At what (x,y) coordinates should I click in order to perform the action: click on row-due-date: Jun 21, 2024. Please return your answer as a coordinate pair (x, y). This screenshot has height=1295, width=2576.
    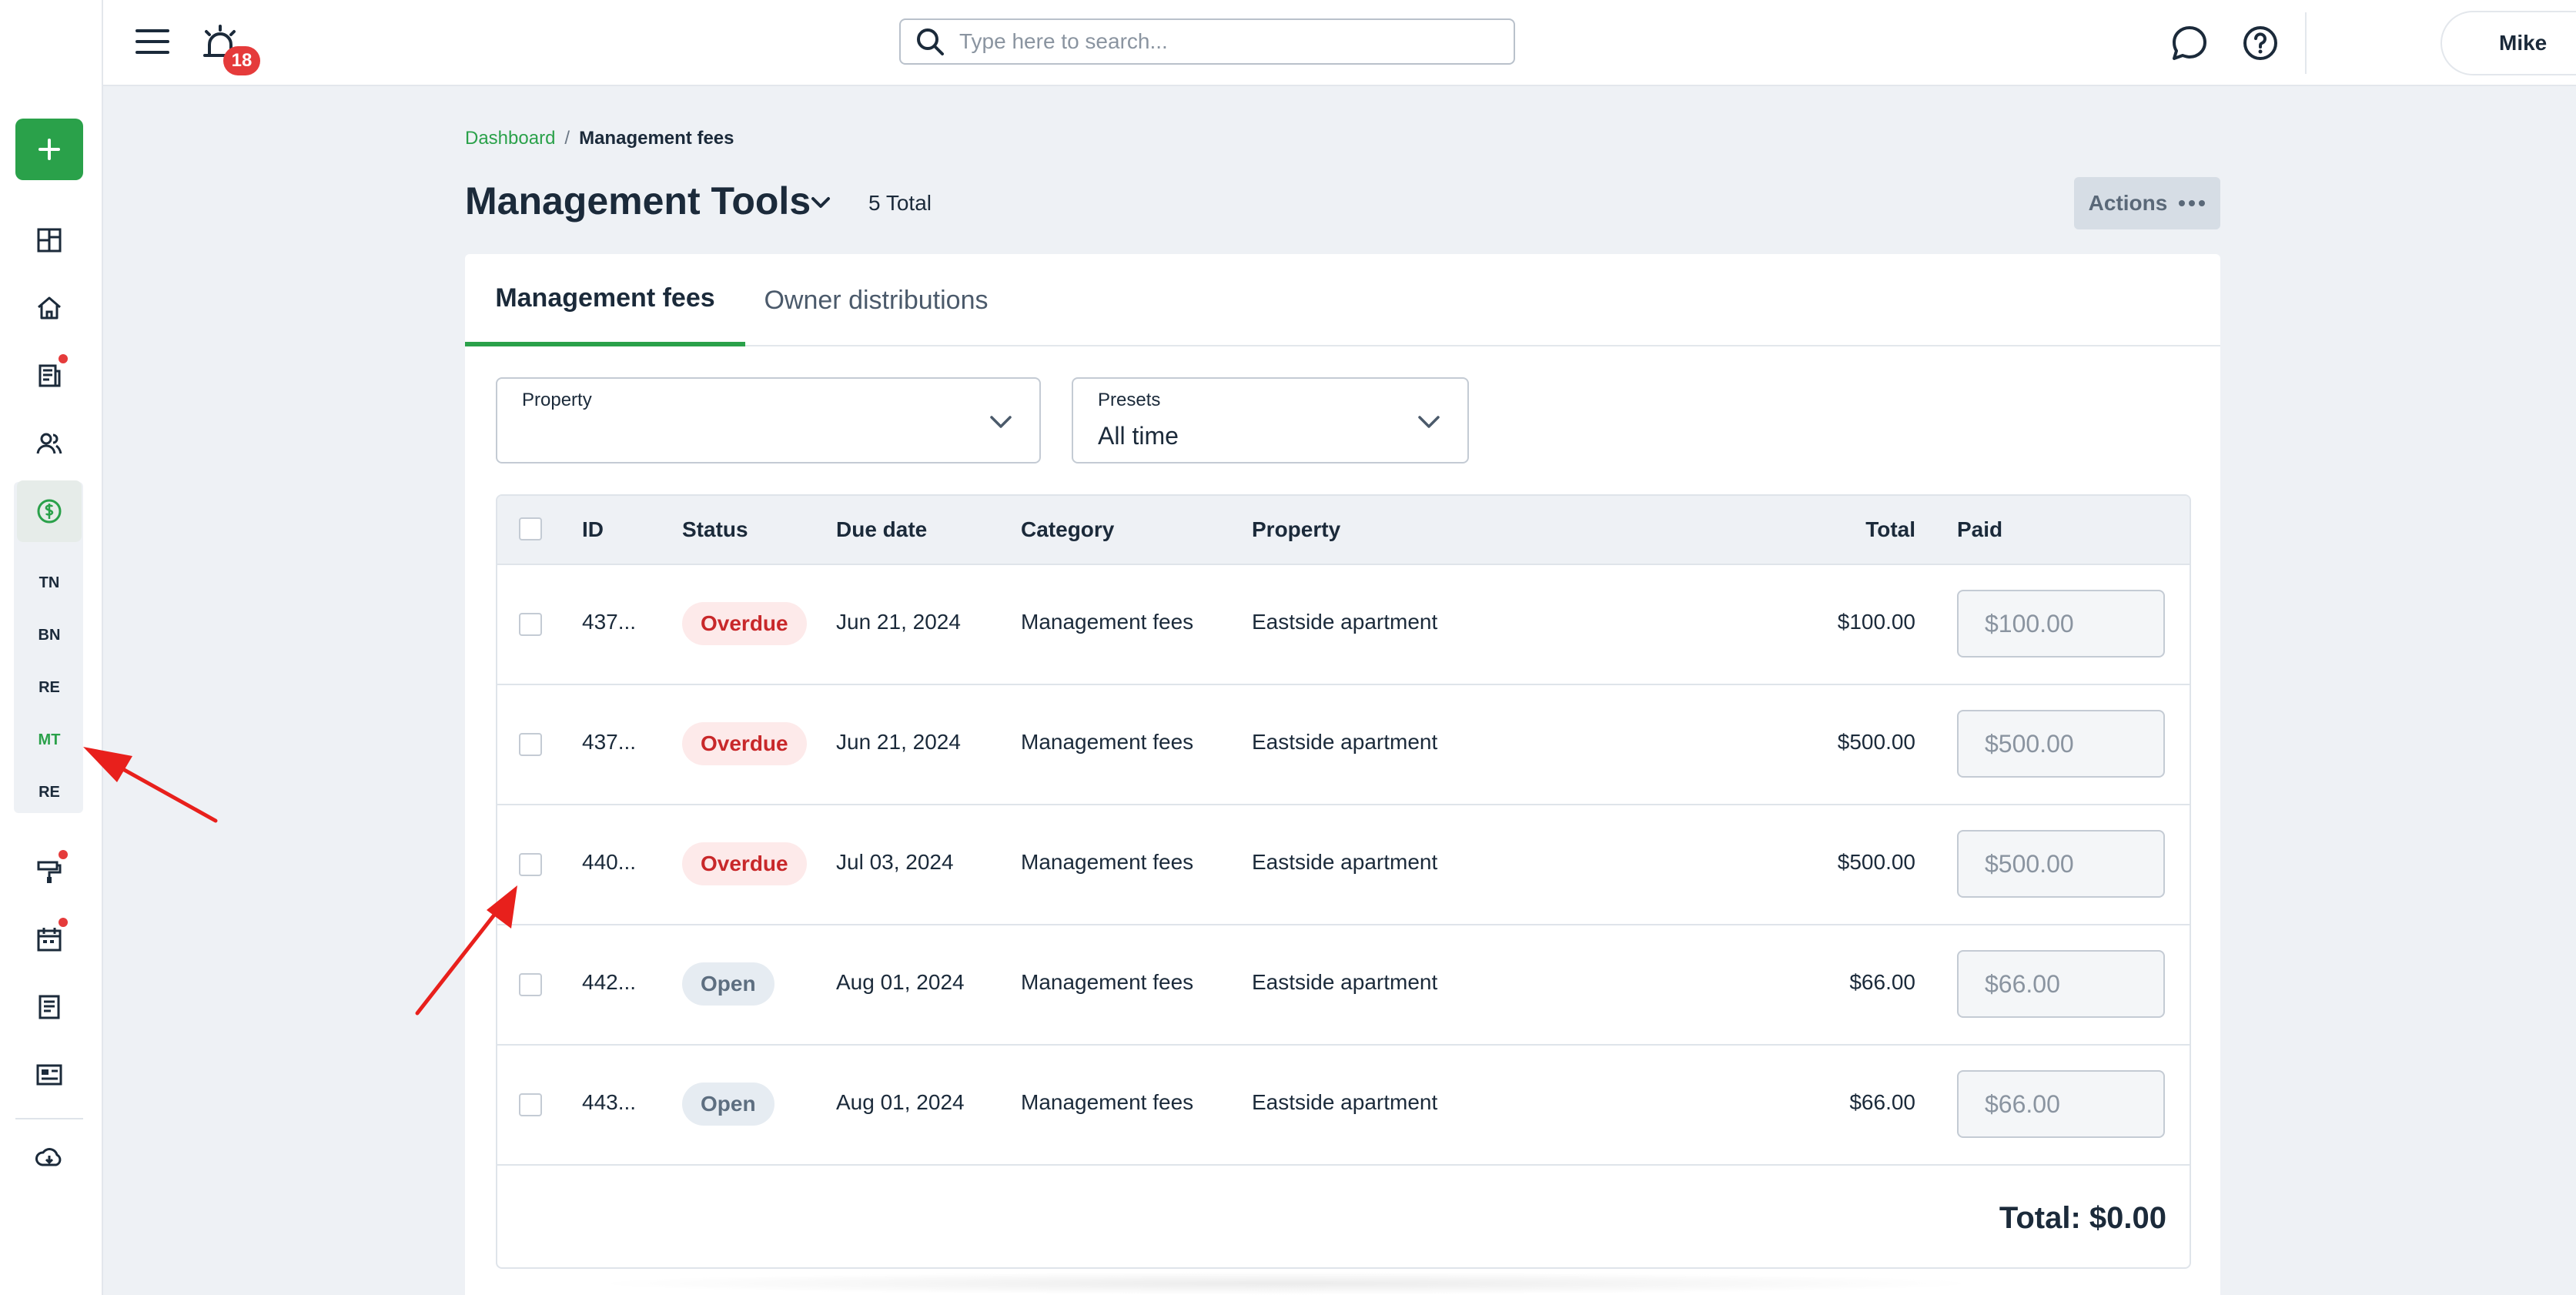
    Looking at the image, I should click on (899, 742).